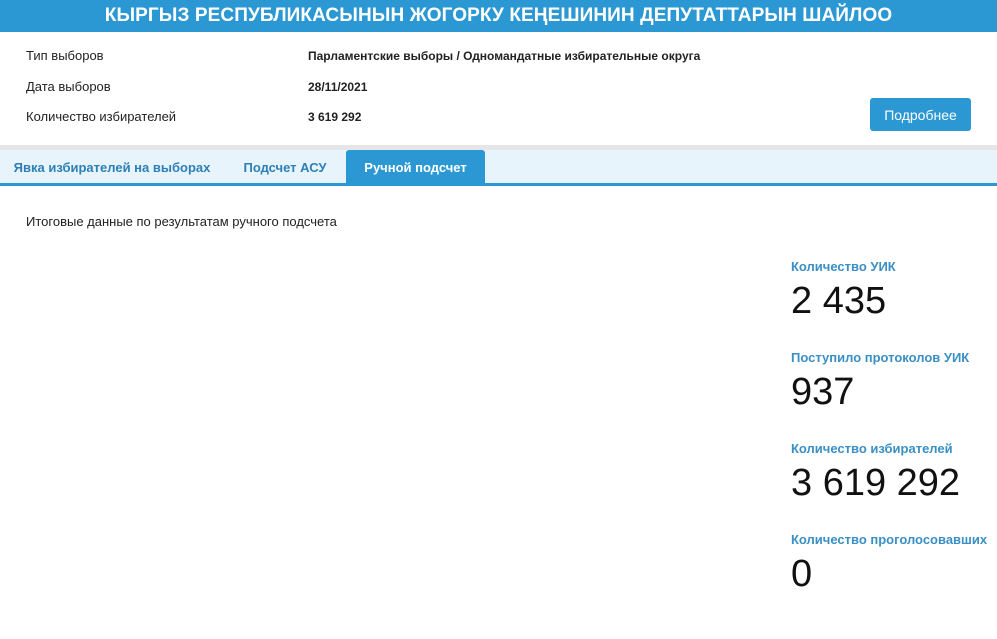 This screenshot has width=997, height=639. I want to click on stat-label: Количество УИК, so click(843, 266).